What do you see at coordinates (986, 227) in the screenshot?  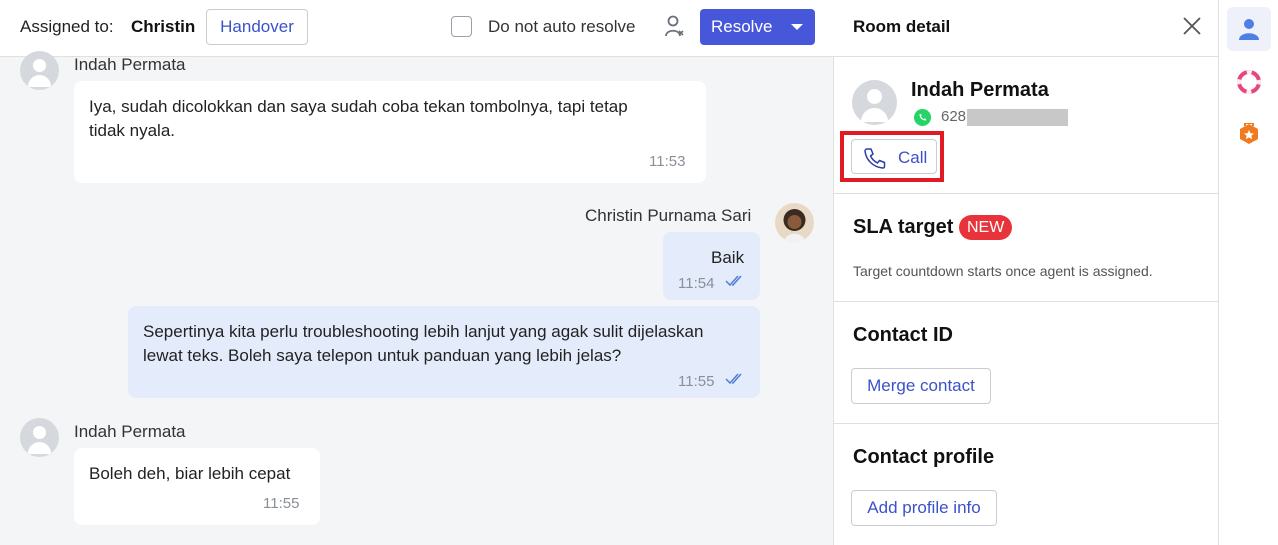 I see `new-badge: NEW` at bounding box center [986, 227].